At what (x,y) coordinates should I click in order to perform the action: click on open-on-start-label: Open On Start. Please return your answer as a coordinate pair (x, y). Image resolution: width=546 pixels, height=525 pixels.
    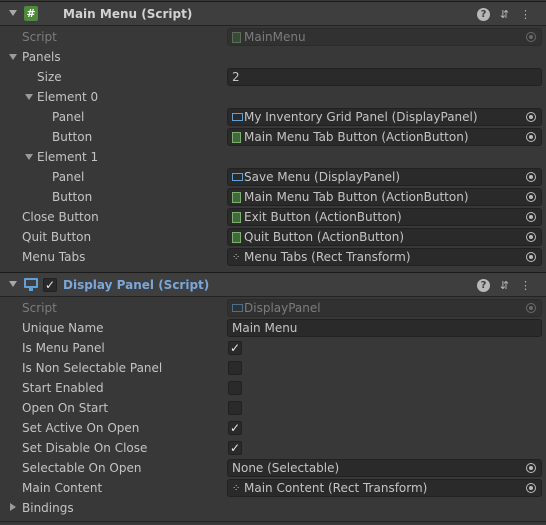
    Looking at the image, I should click on (65, 408).